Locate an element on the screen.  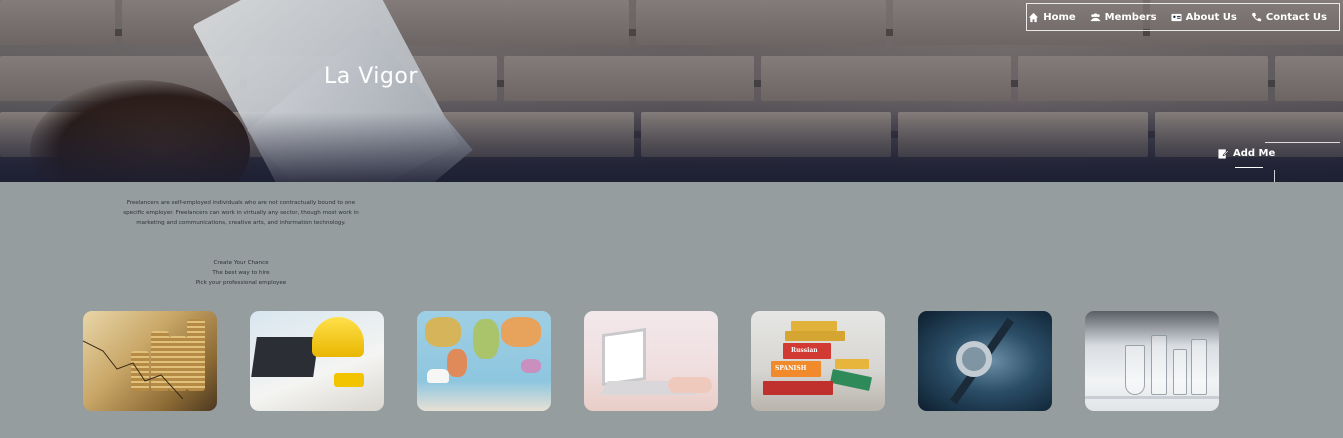
nav-home-label: Home is located at coordinates (1059, 17).